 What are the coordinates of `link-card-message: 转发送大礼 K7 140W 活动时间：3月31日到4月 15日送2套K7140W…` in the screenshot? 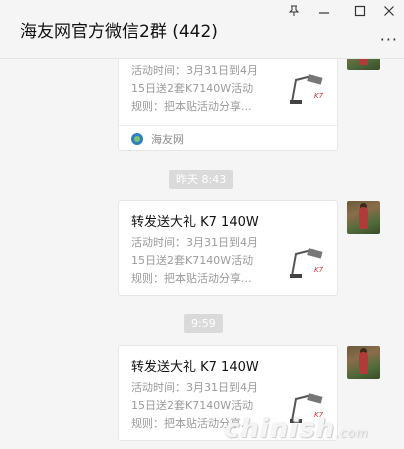 It's located at (228, 248).